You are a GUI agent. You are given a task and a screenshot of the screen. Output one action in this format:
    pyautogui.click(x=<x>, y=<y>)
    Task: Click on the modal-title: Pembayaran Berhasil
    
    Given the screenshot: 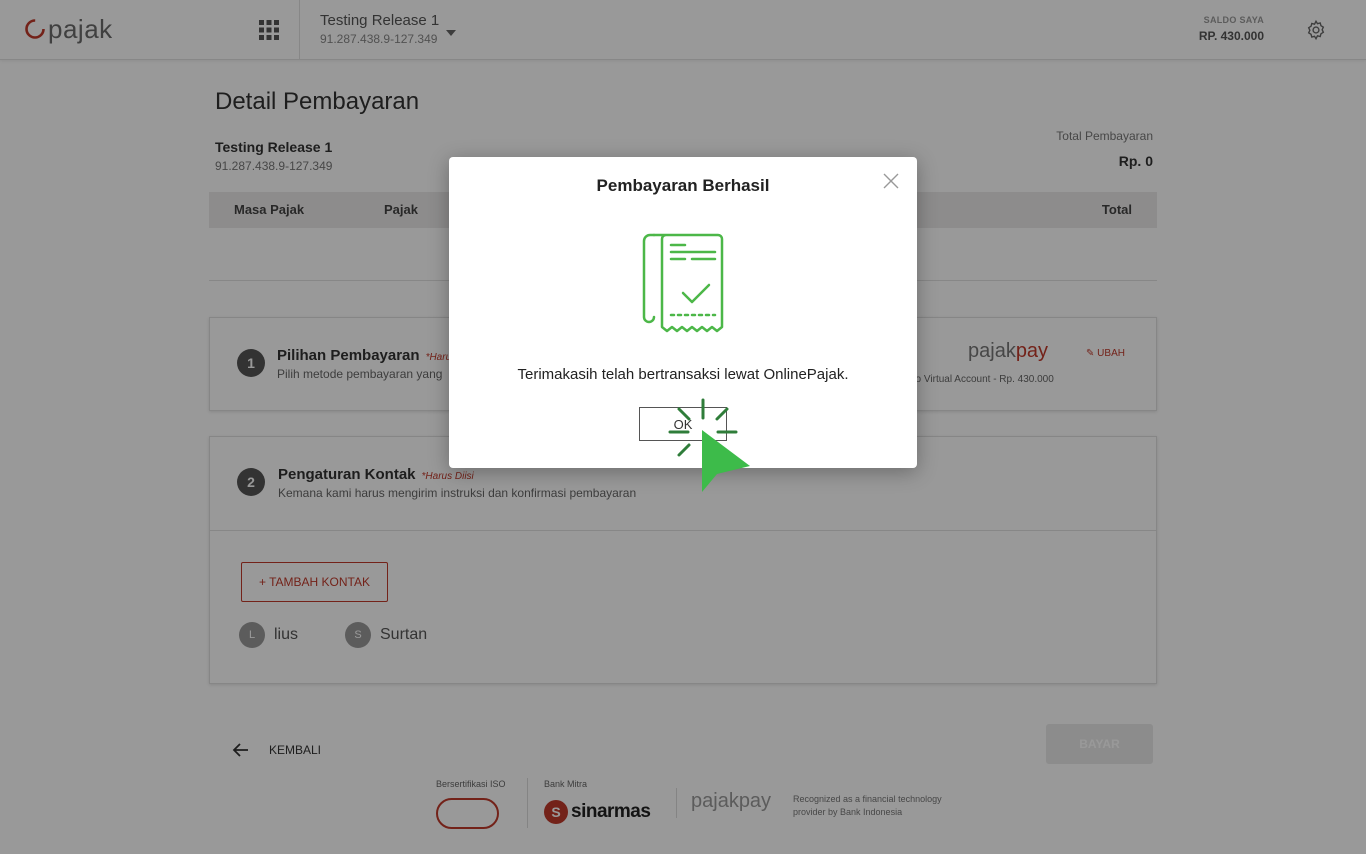 What is the action you would take?
    pyautogui.click(x=683, y=185)
    